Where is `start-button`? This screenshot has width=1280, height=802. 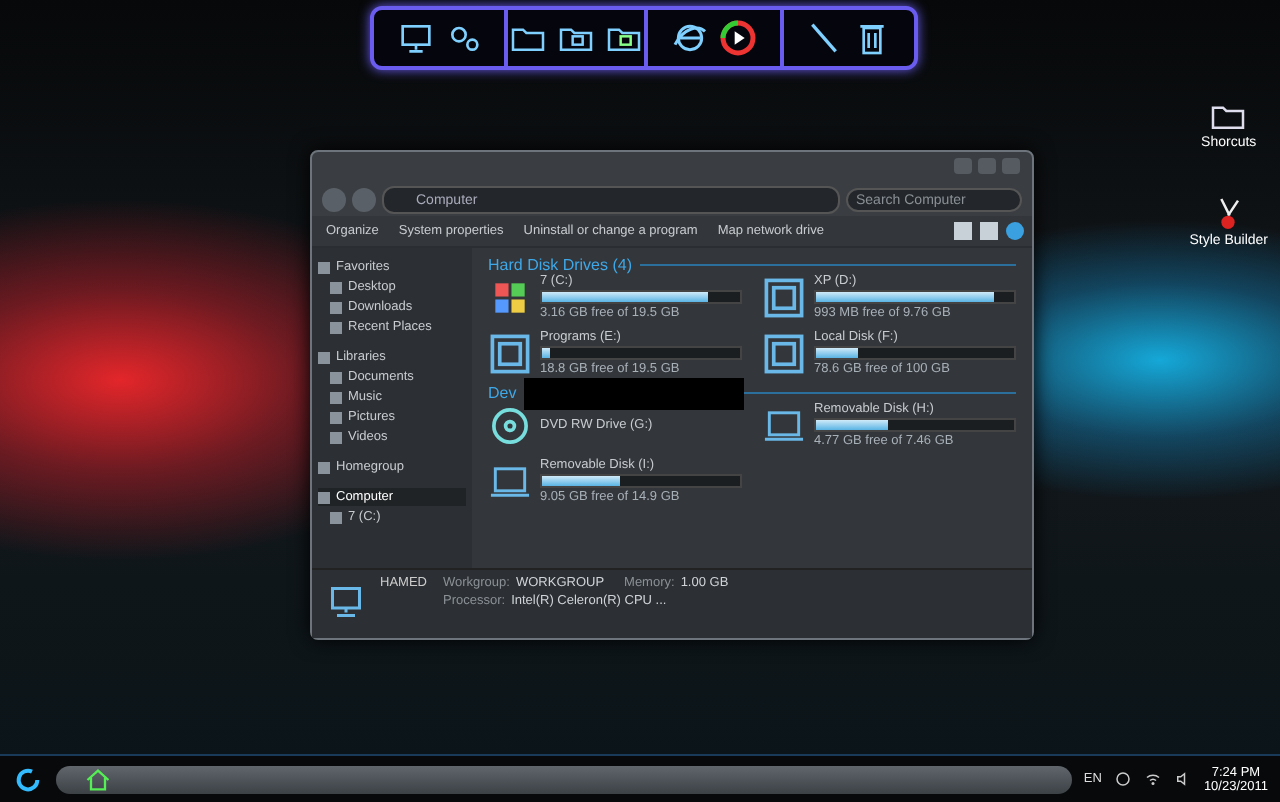 start-button is located at coordinates (28, 779).